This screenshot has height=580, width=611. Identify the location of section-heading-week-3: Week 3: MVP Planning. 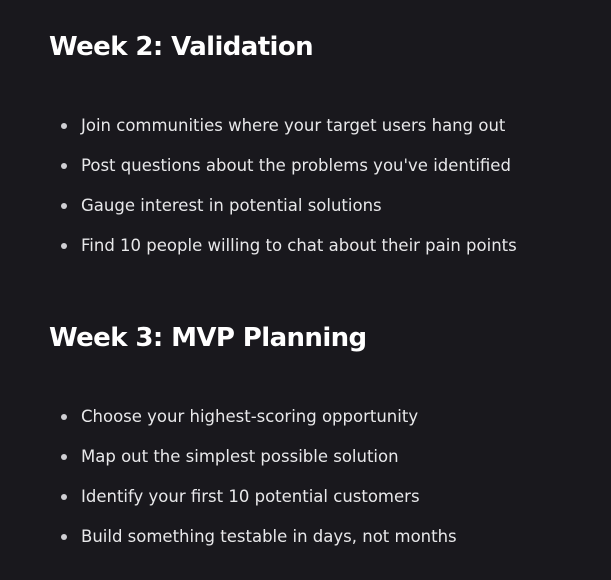
(208, 338).